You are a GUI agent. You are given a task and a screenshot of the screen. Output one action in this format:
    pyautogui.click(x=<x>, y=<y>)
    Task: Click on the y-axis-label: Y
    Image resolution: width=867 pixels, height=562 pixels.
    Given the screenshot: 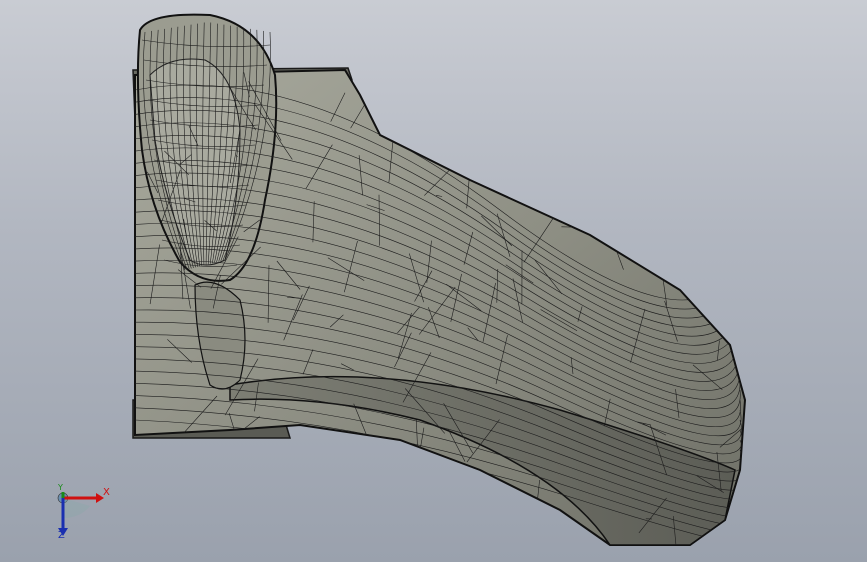 What is the action you would take?
    pyautogui.click(x=60, y=487)
    